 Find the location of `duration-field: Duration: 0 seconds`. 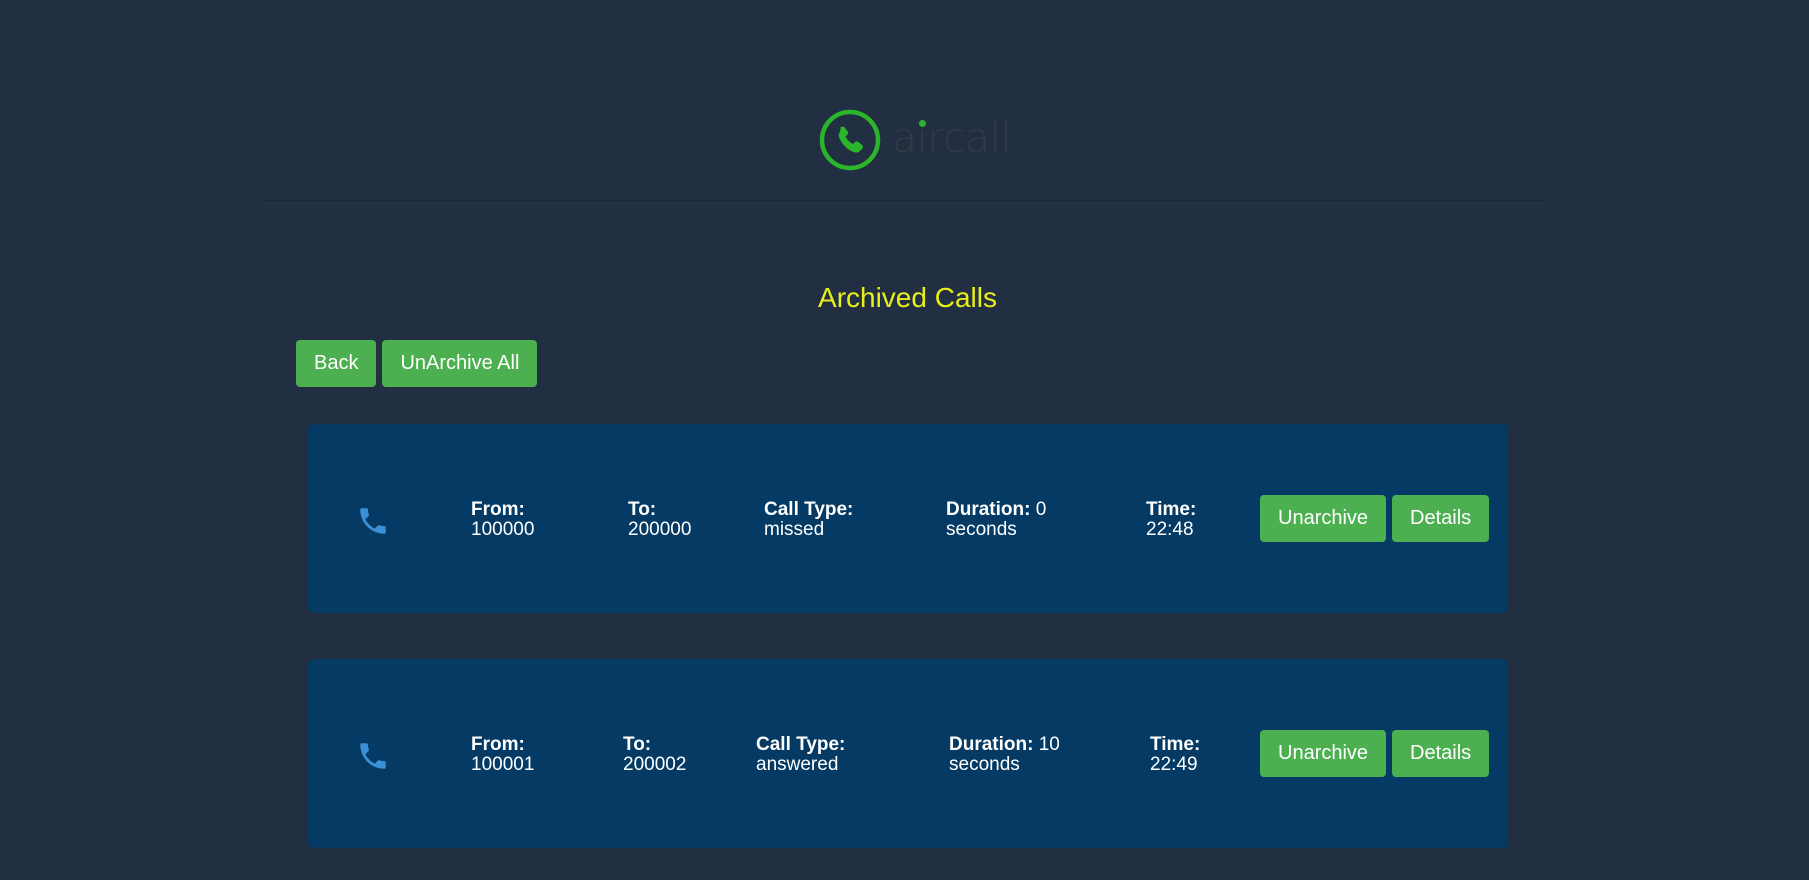

duration-field: Duration: 0 seconds is located at coordinates (996, 520).